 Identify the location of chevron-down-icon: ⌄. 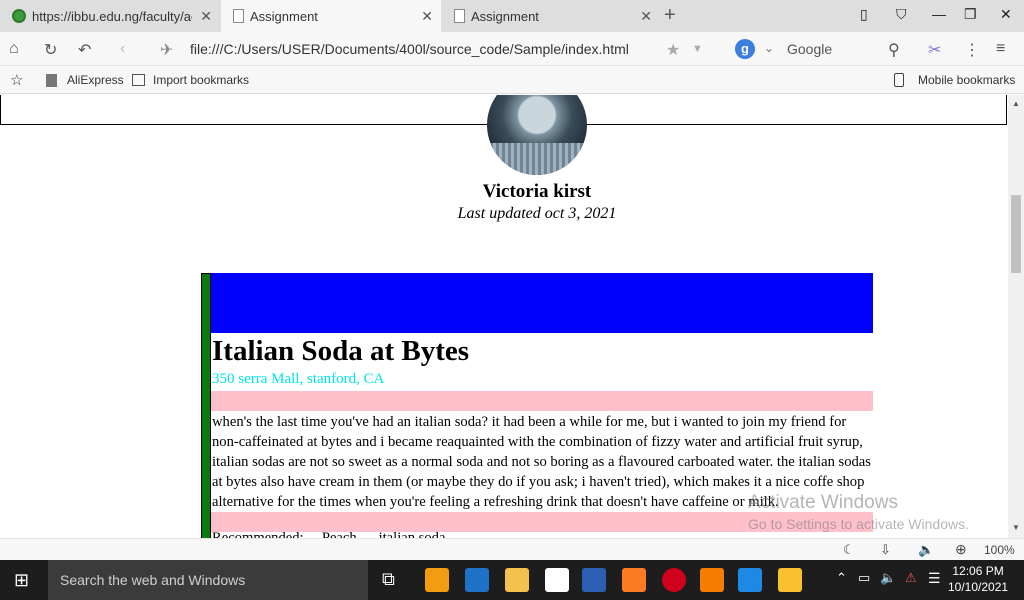
(769, 48).